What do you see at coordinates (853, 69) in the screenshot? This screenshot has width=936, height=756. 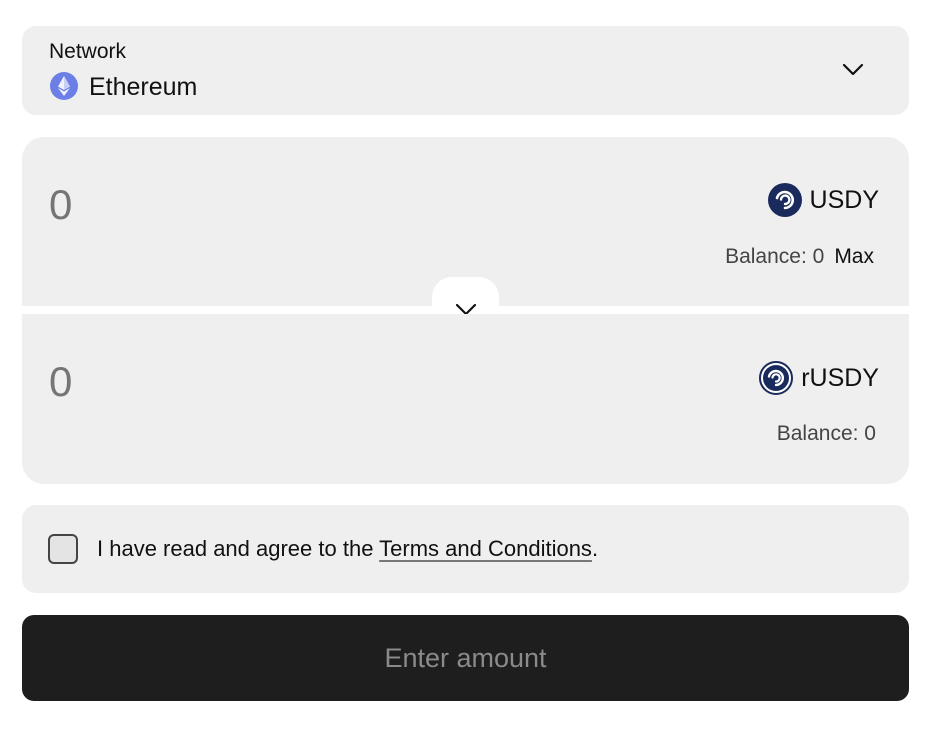 I see `chevron-down-icon` at bounding box center [853, 69].